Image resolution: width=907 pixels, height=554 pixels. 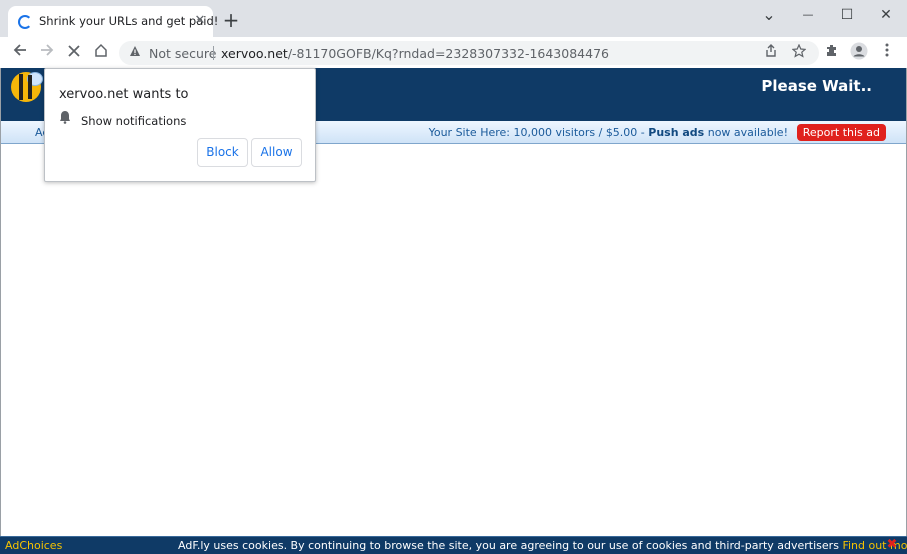 What do you see at coordinates (808, 15) in the screenshot?
I see `minimize-button: —` at bounding box center [808, 15].